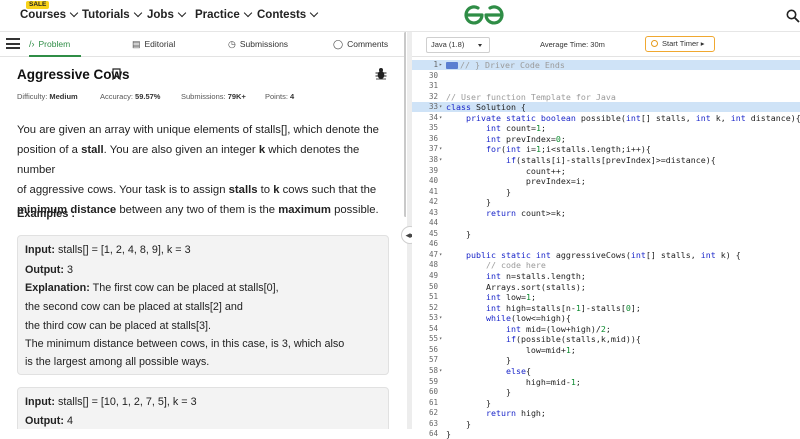 The height and width of the screenshot is (439, 800). I want to click on line-number: 42, so click(433, 202).